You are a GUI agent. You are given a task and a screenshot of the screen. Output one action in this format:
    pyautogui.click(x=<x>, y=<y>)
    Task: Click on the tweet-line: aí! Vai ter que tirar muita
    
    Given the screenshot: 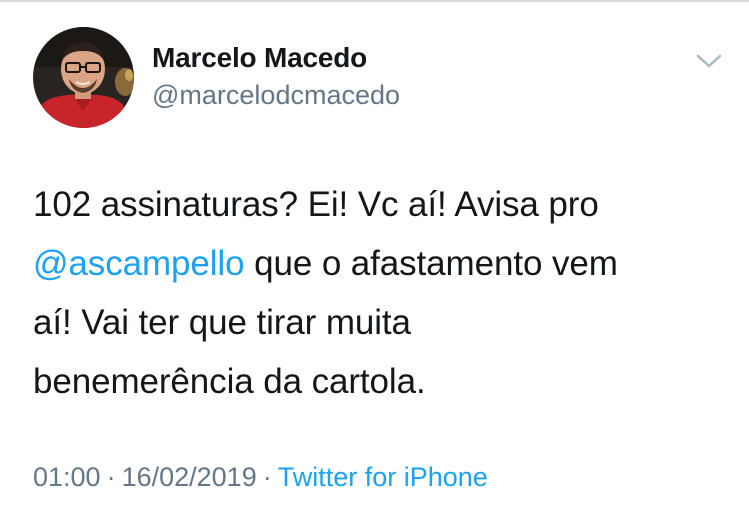 What is the action you would take?
    pyautogui.click(x=222, y=322)
    